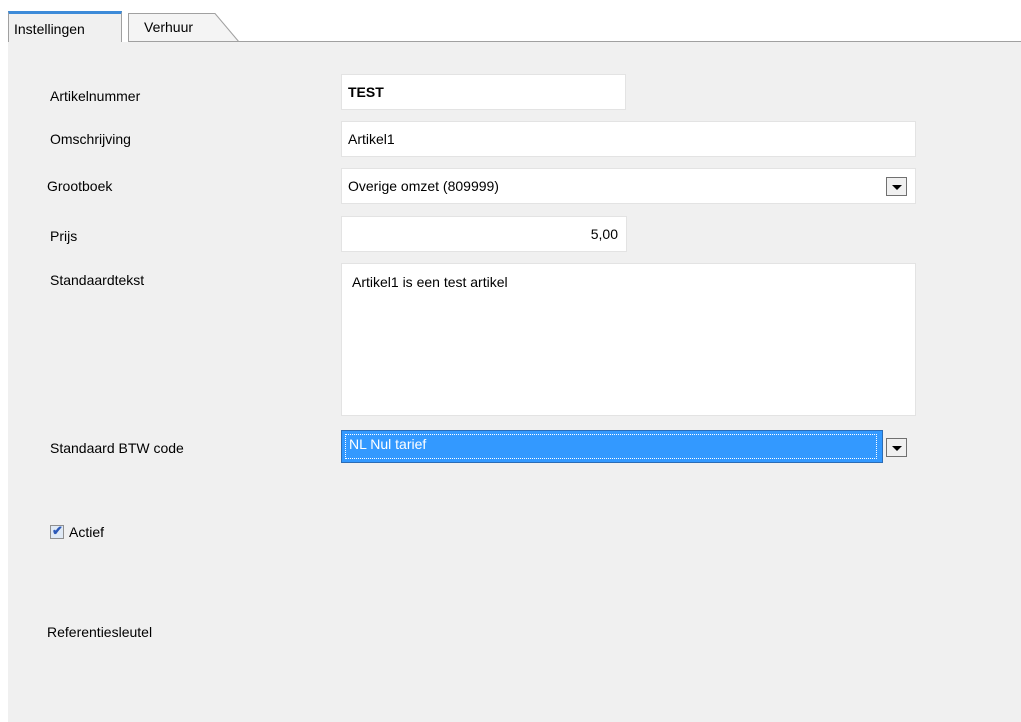 The image size is (1021, 722). Describe the element at coordinates (388, 444) in the screenshot. I see `btw-value: NL Nul tarief` at that location.